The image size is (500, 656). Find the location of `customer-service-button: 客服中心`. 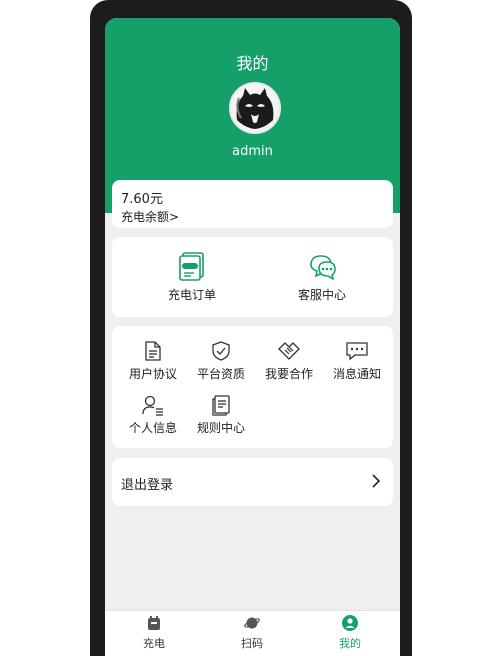

customer-service-button: 客服中心 is located at coordinates (322, 277).